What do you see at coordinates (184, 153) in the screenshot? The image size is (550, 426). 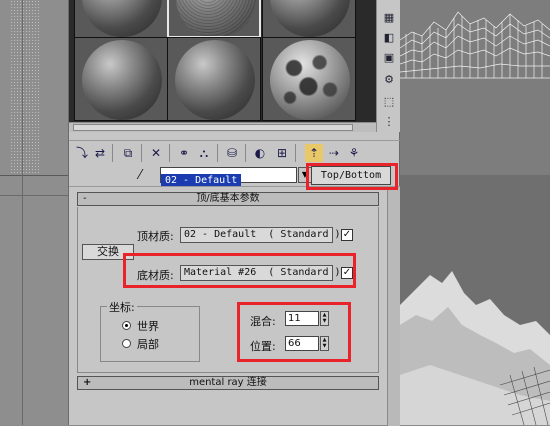 I see `make-unique-icon: ⚭` at bounding box center [184, 153].